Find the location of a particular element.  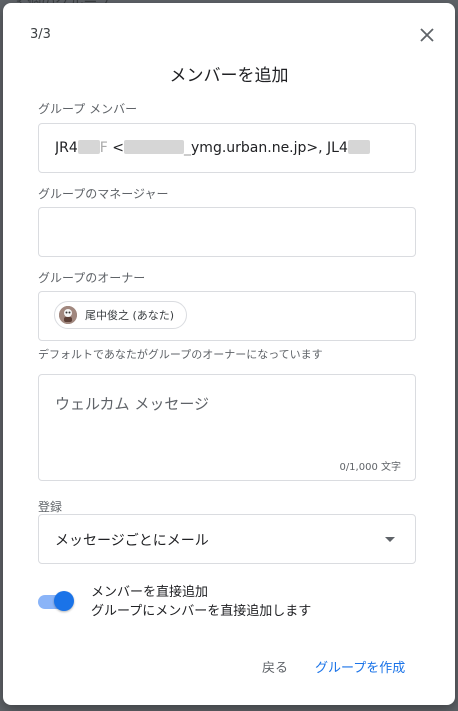

members-value: JR4 F < _ymg.urban.ne.jp>, JL4 is located at coordinates (228, 148).